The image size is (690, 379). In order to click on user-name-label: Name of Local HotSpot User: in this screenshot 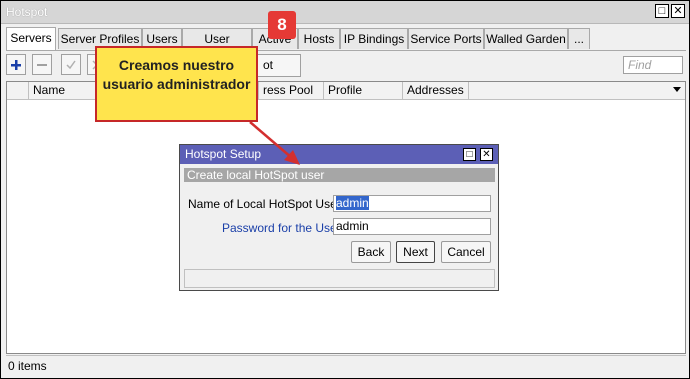, I will do `click(266, 204)`.